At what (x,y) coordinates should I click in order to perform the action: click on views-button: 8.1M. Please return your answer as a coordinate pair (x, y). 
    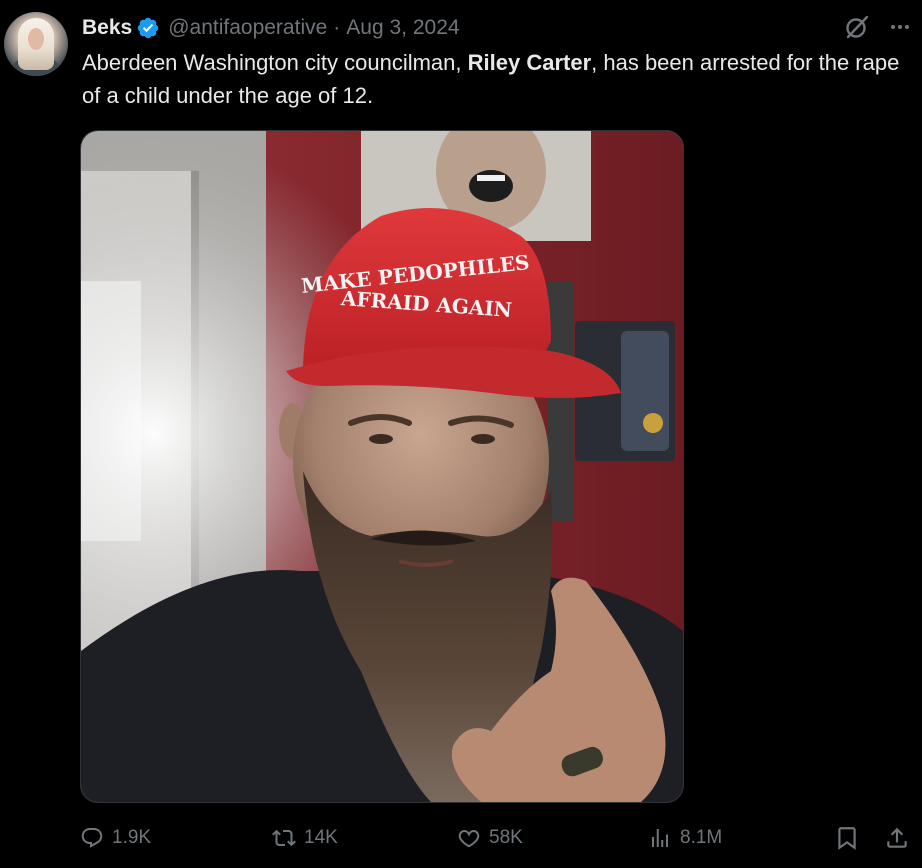
    Looking at the image, I should click on (685, 838).